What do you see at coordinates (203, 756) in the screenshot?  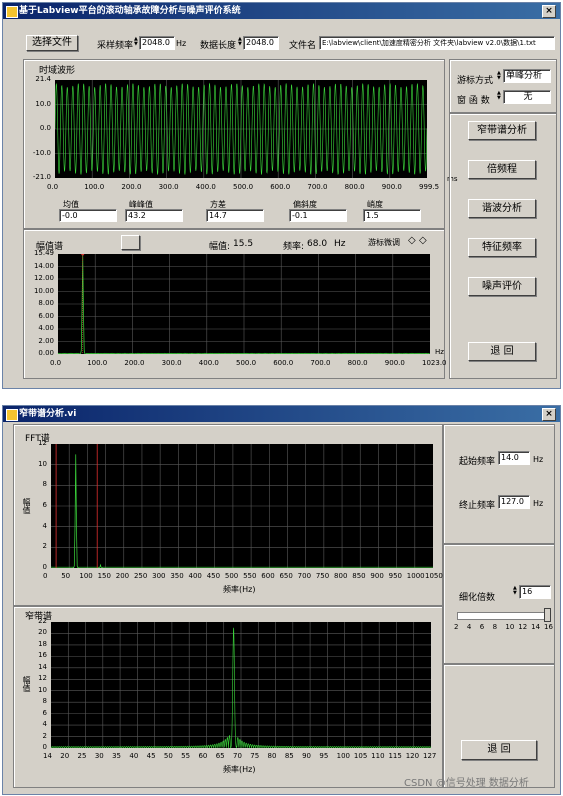 I see `narrow-xtick: 60` at bounding box center [203, 756].